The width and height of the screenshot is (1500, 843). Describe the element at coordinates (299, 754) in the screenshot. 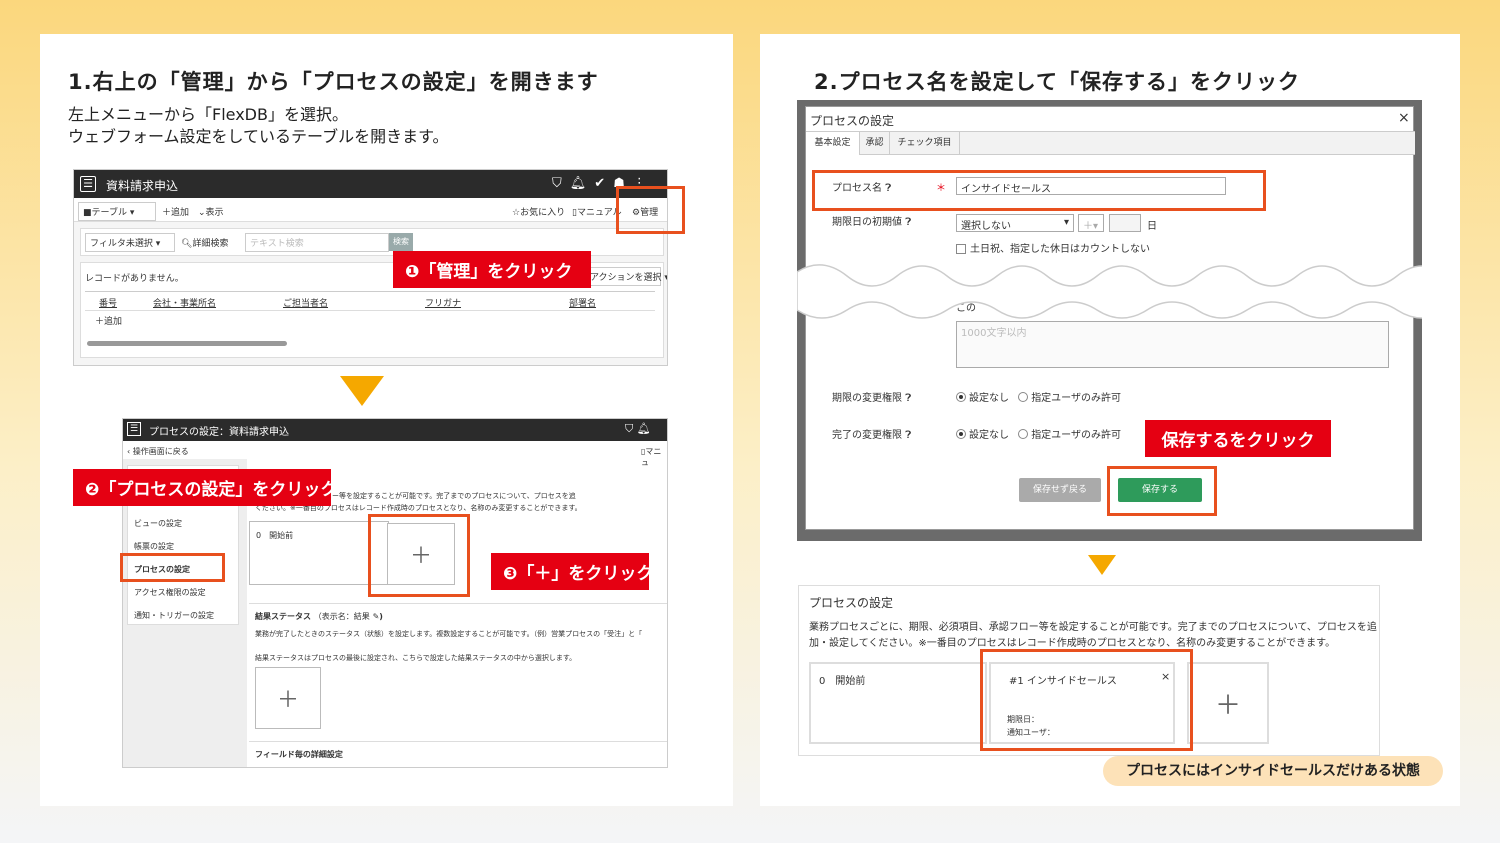

I see `field-detail-title: フィールド毎の詳細設定` at that location.